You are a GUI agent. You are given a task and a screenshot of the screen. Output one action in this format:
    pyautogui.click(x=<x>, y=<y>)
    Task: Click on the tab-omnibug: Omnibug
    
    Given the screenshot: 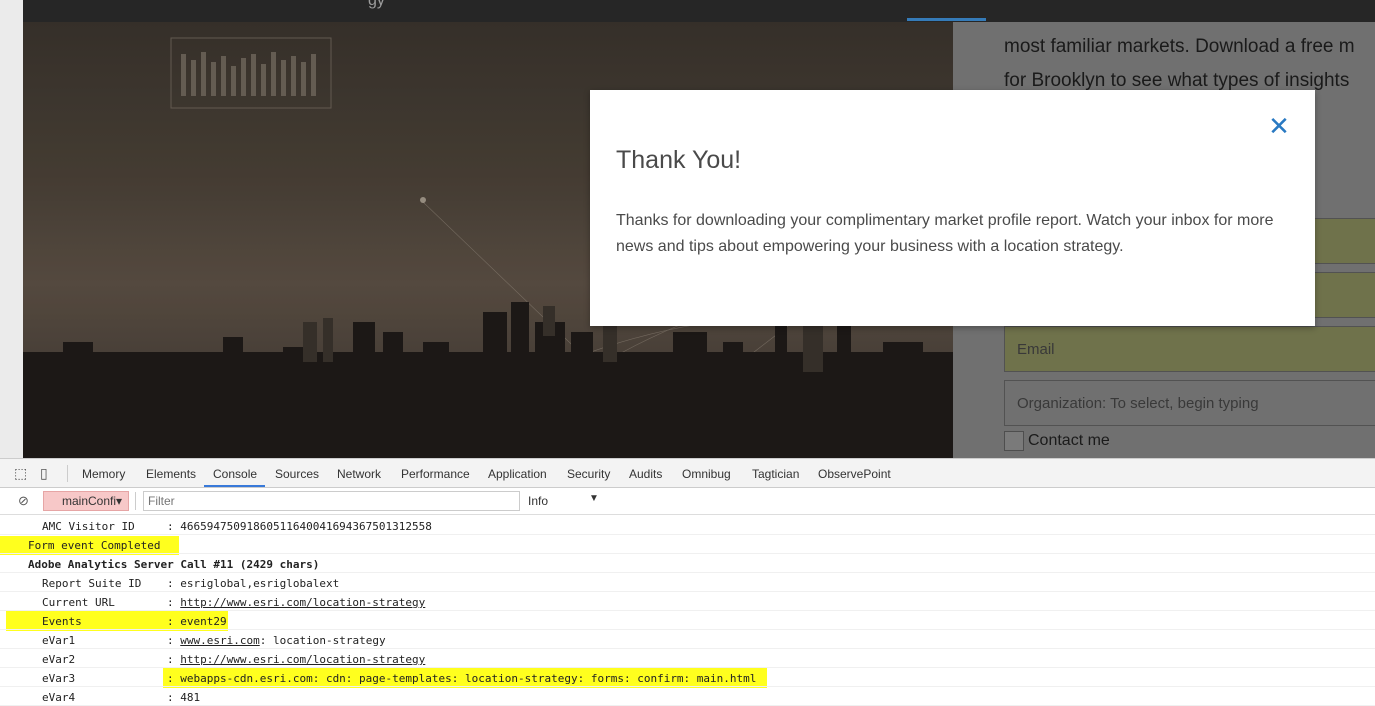 What is the action you would take?
    pyautogui.click(x=706, y=474)
    